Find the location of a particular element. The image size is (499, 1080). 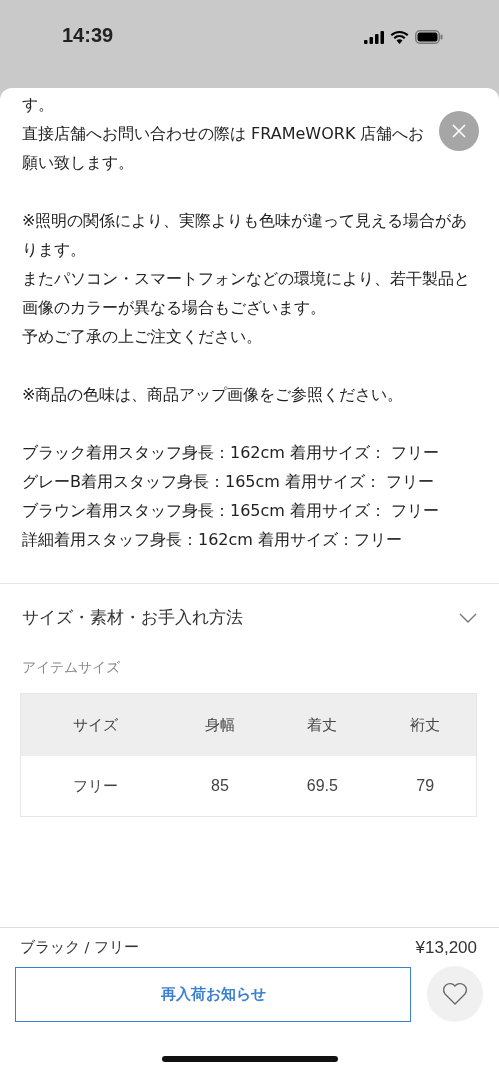

description-text: ブラウン着用スタッフ身長：165cm 着用サイズ： フリー is located at coordinates (231, 511).